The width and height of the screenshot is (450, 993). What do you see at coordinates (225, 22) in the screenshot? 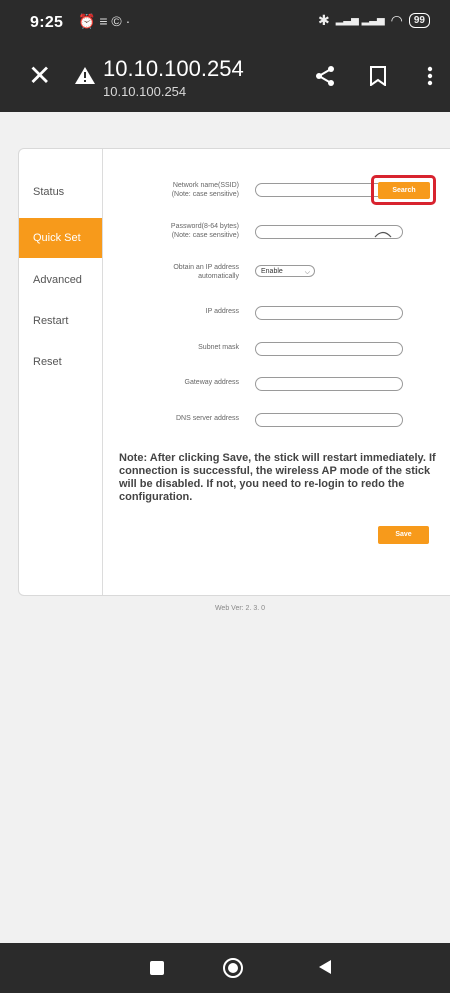
I see `status-bar: 9:25 ⏰ ≡ © · ✱ ▂▃▅ ▂▃▅ ◠ 99` at bounding box center [225, 22].